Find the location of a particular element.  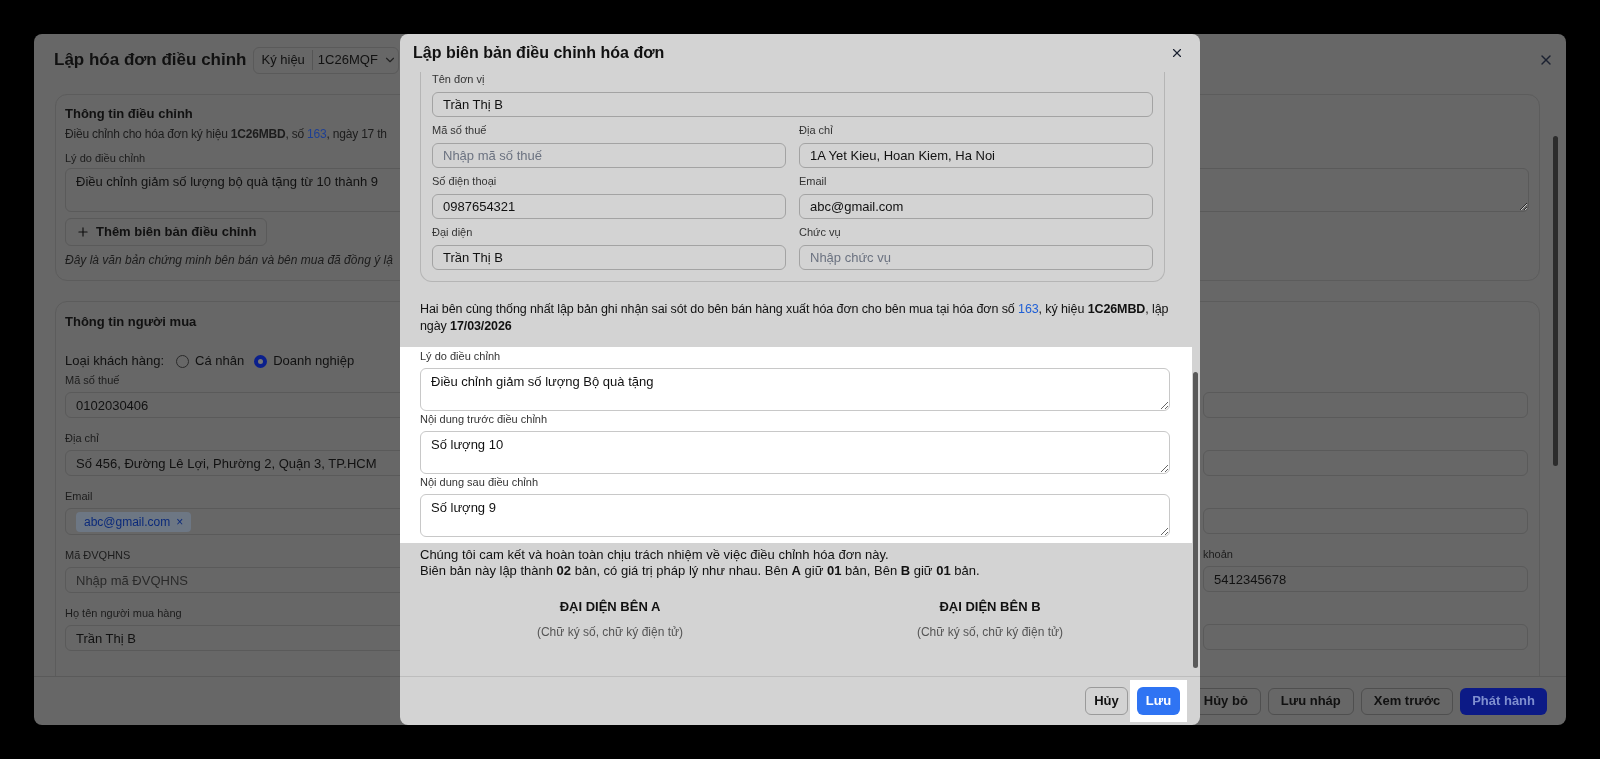

signature-title: ĐẠI DIỆN BÊN A is located at coordinates (610, 607).